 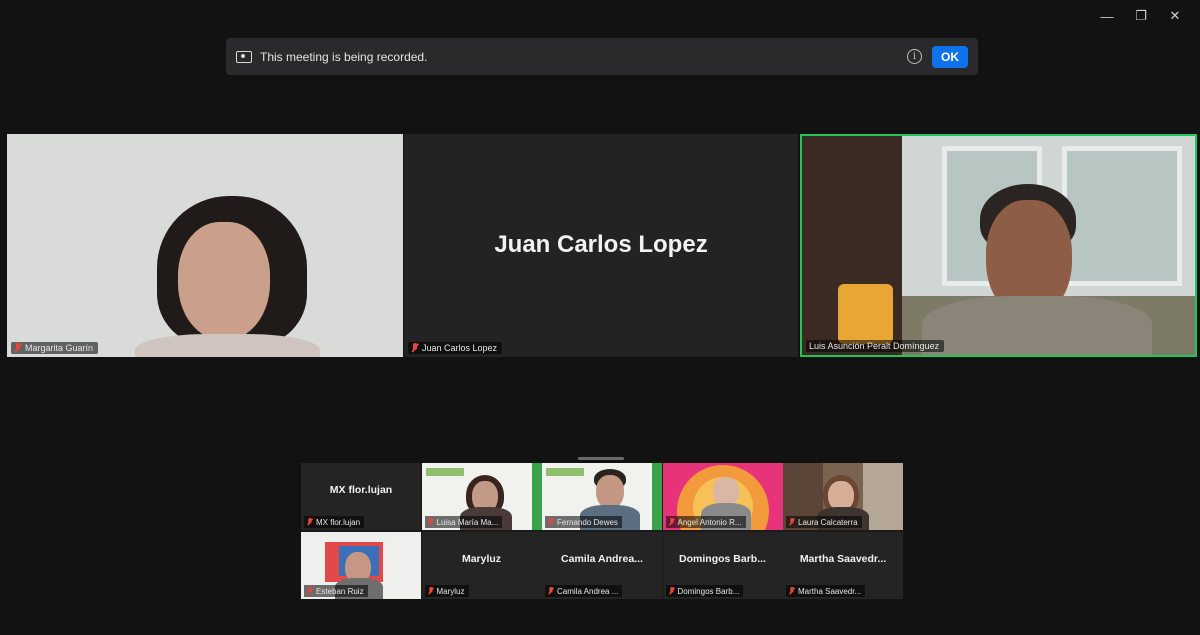 I want to click on participant-name-tag: Esteban Ruiz, so click(x=336, y=591).